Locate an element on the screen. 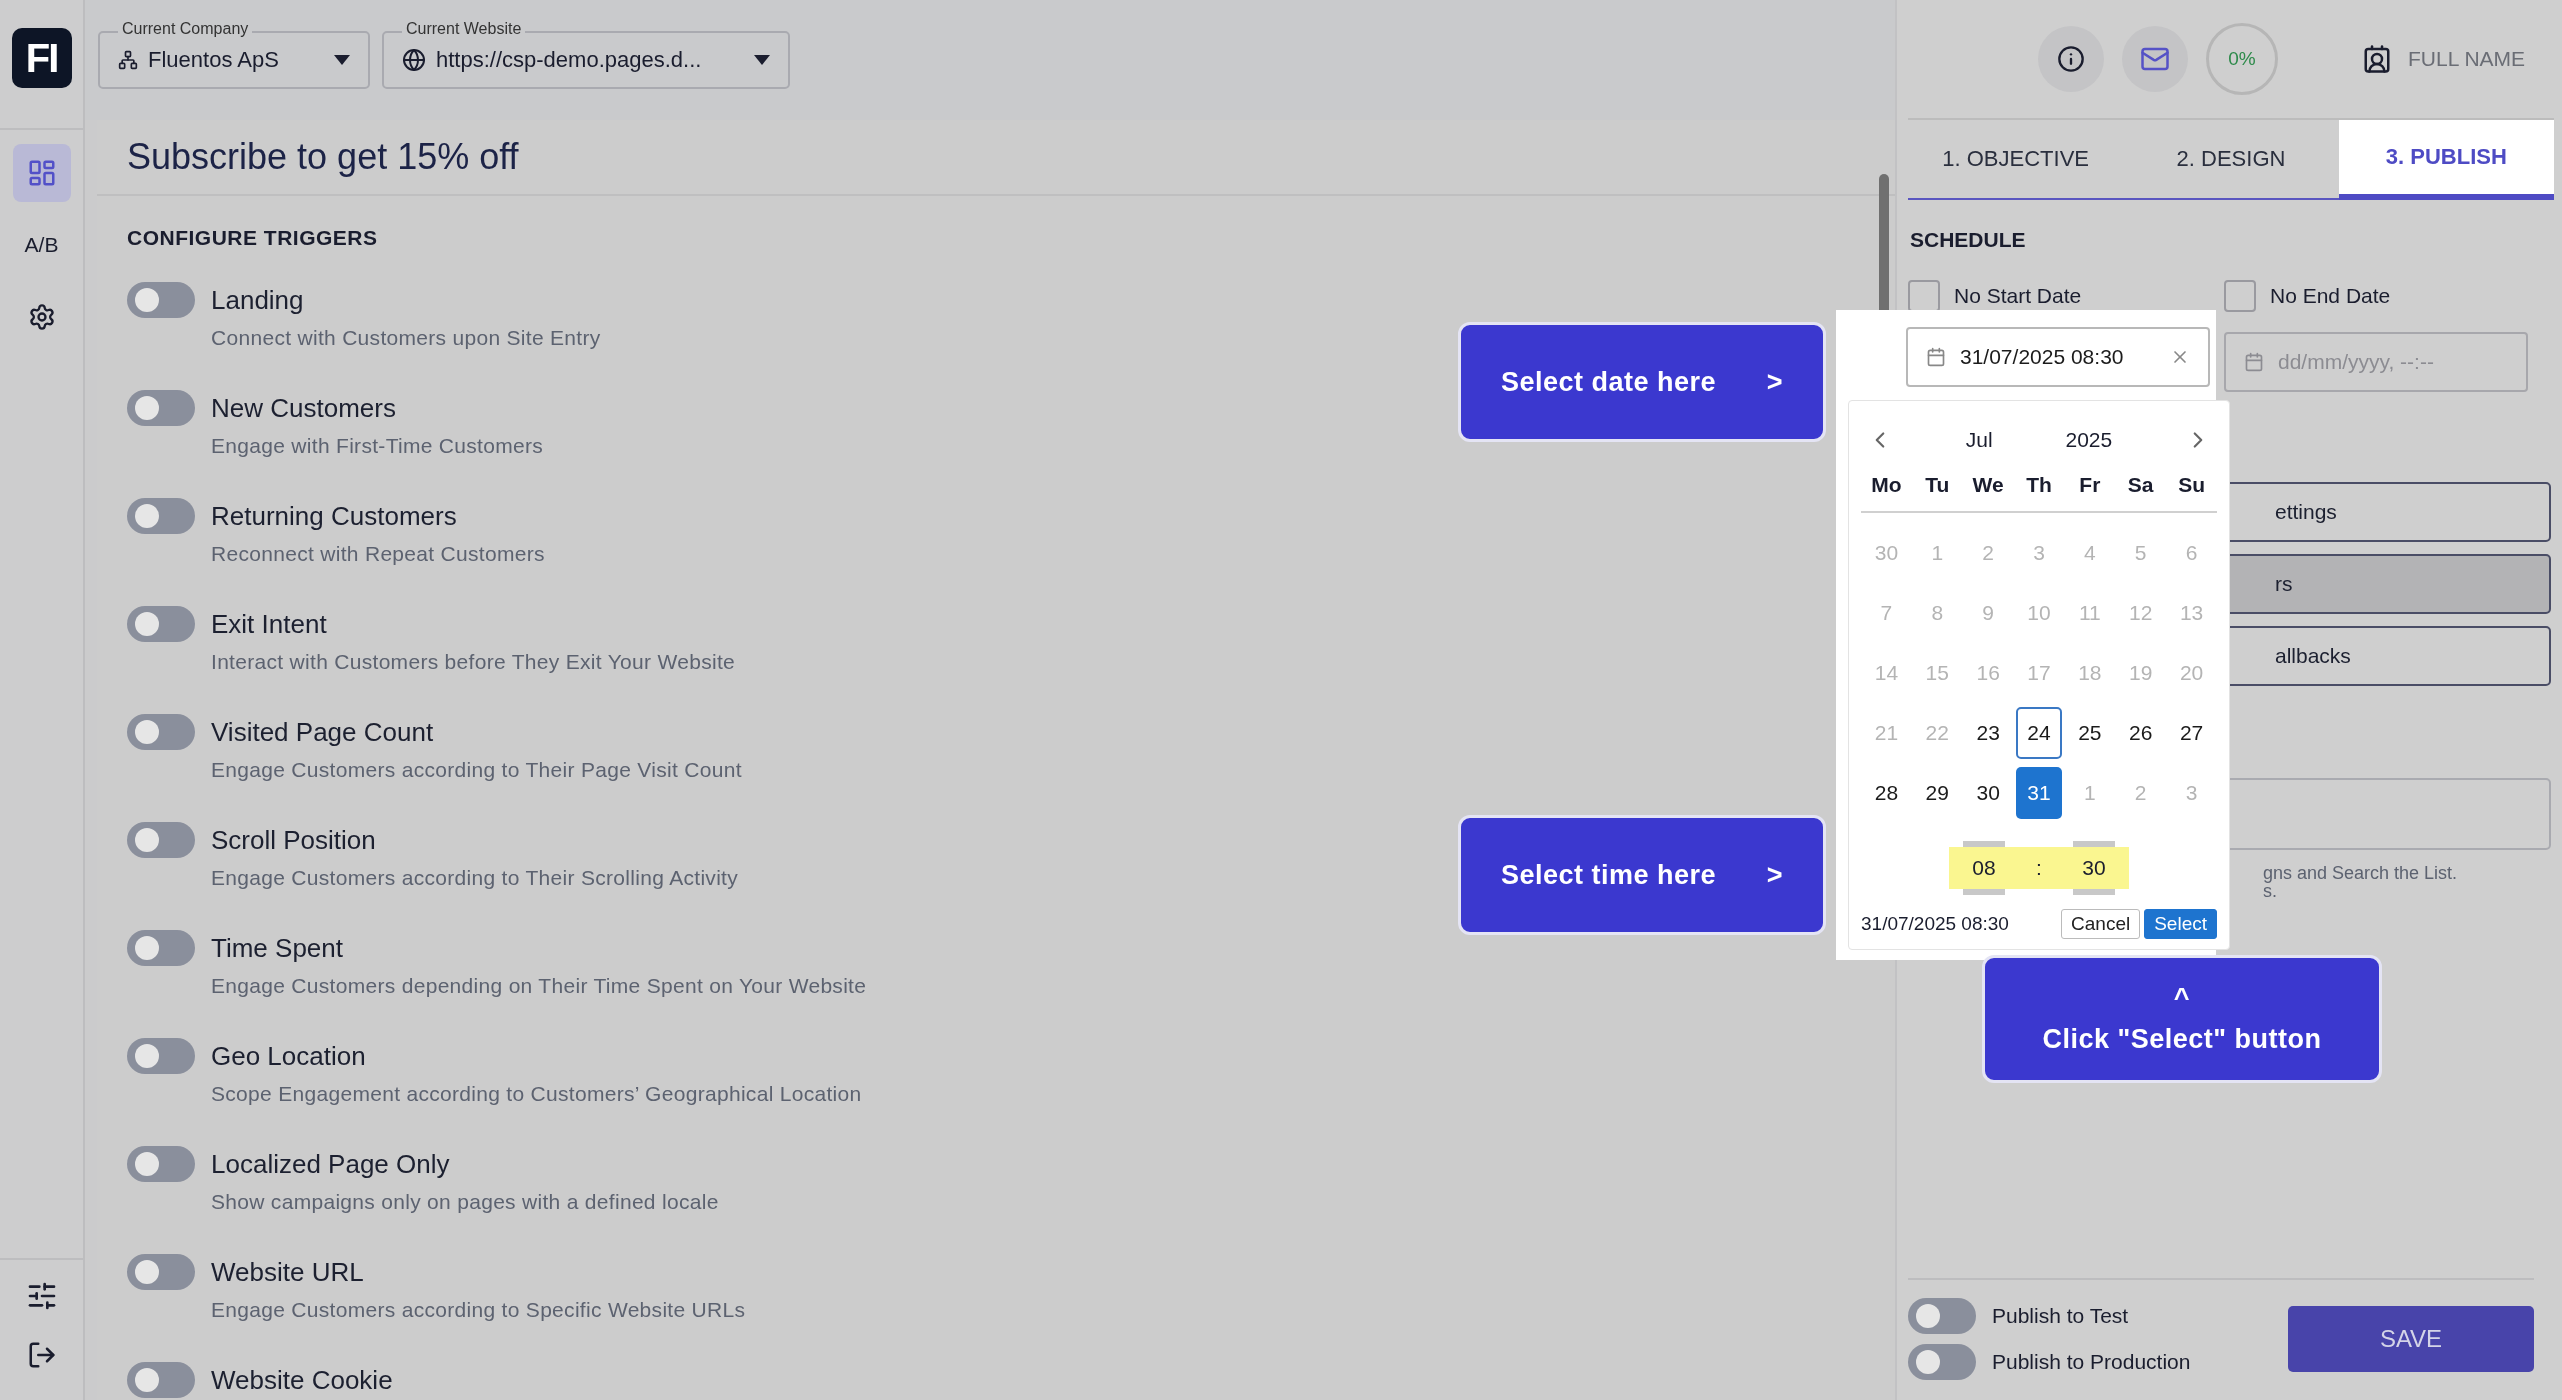 The width and height of the screenshot is (2562, 1400). selected-datetime: 31/07/2025 08:30 is located at coordinates (1935, 924).